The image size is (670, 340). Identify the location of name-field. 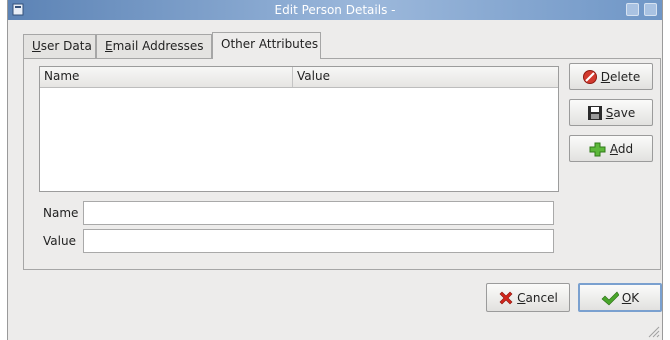
(318, 213).